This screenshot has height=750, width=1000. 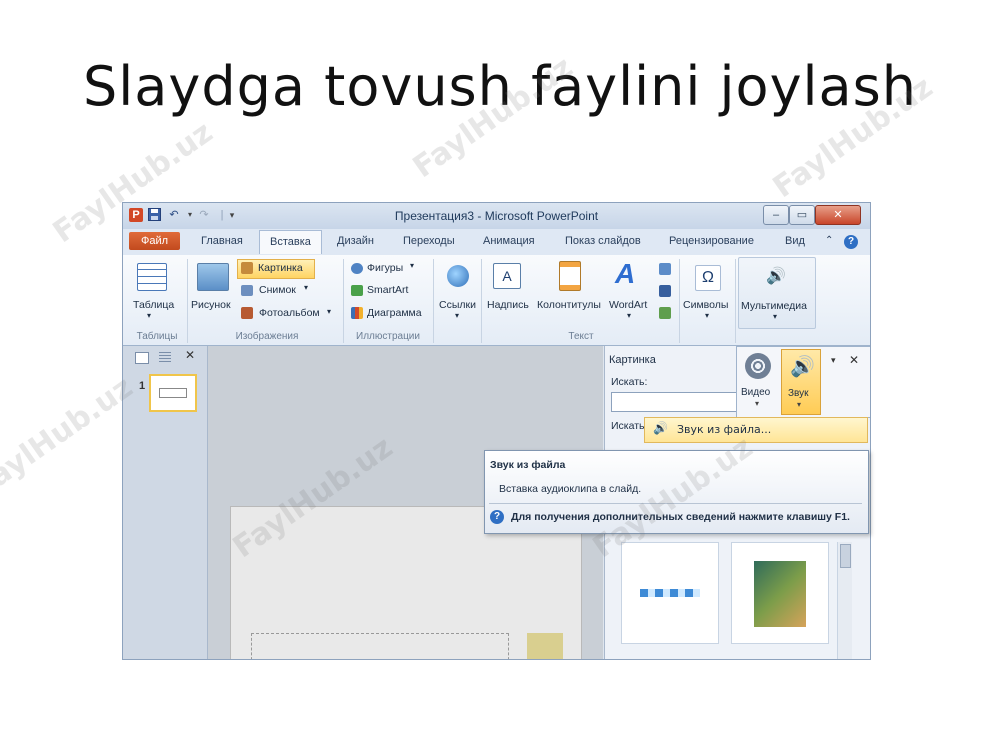 I want to click on tab-file: Файл, so click(x=155, y=241).